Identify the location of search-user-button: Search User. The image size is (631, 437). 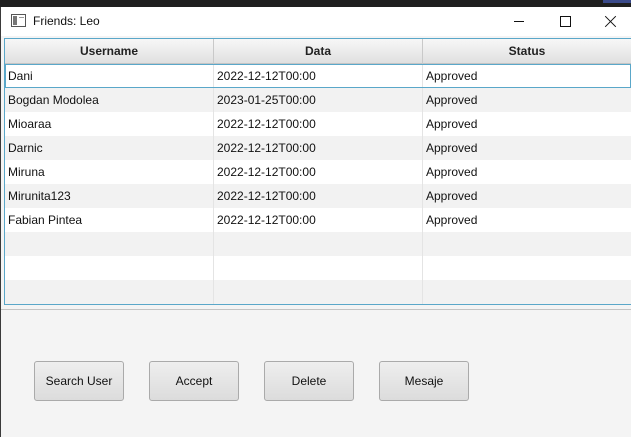
(79, 381).